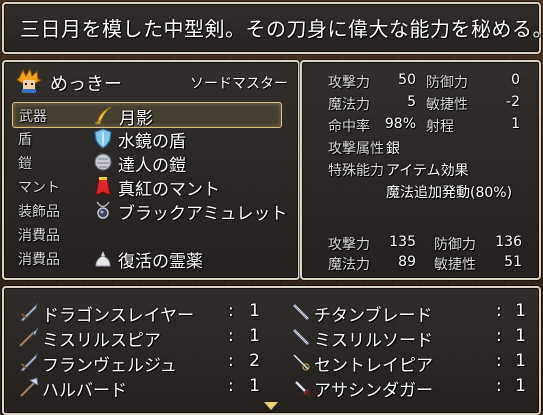 This screenshot has width=543, height=415. Describe the element at coordinates (239, 84) in the screenshot. I see `actor-class: ソードマスター` at that location.